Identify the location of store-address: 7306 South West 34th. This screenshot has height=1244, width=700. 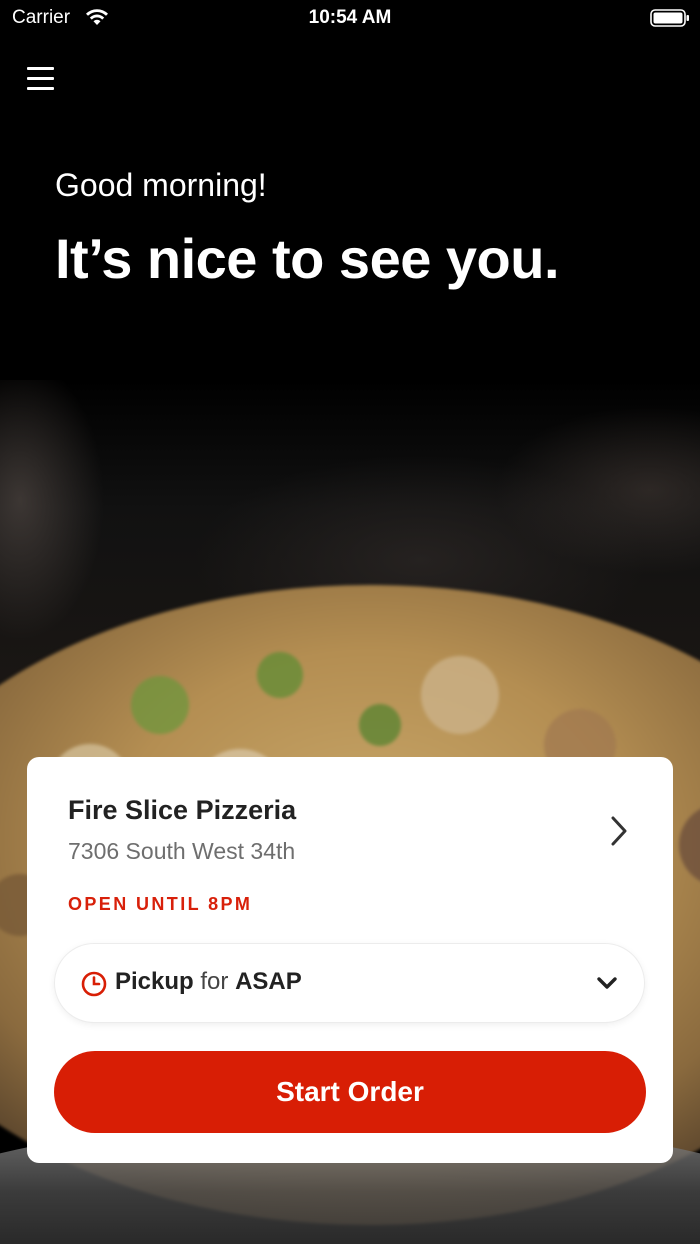
(182, 851).